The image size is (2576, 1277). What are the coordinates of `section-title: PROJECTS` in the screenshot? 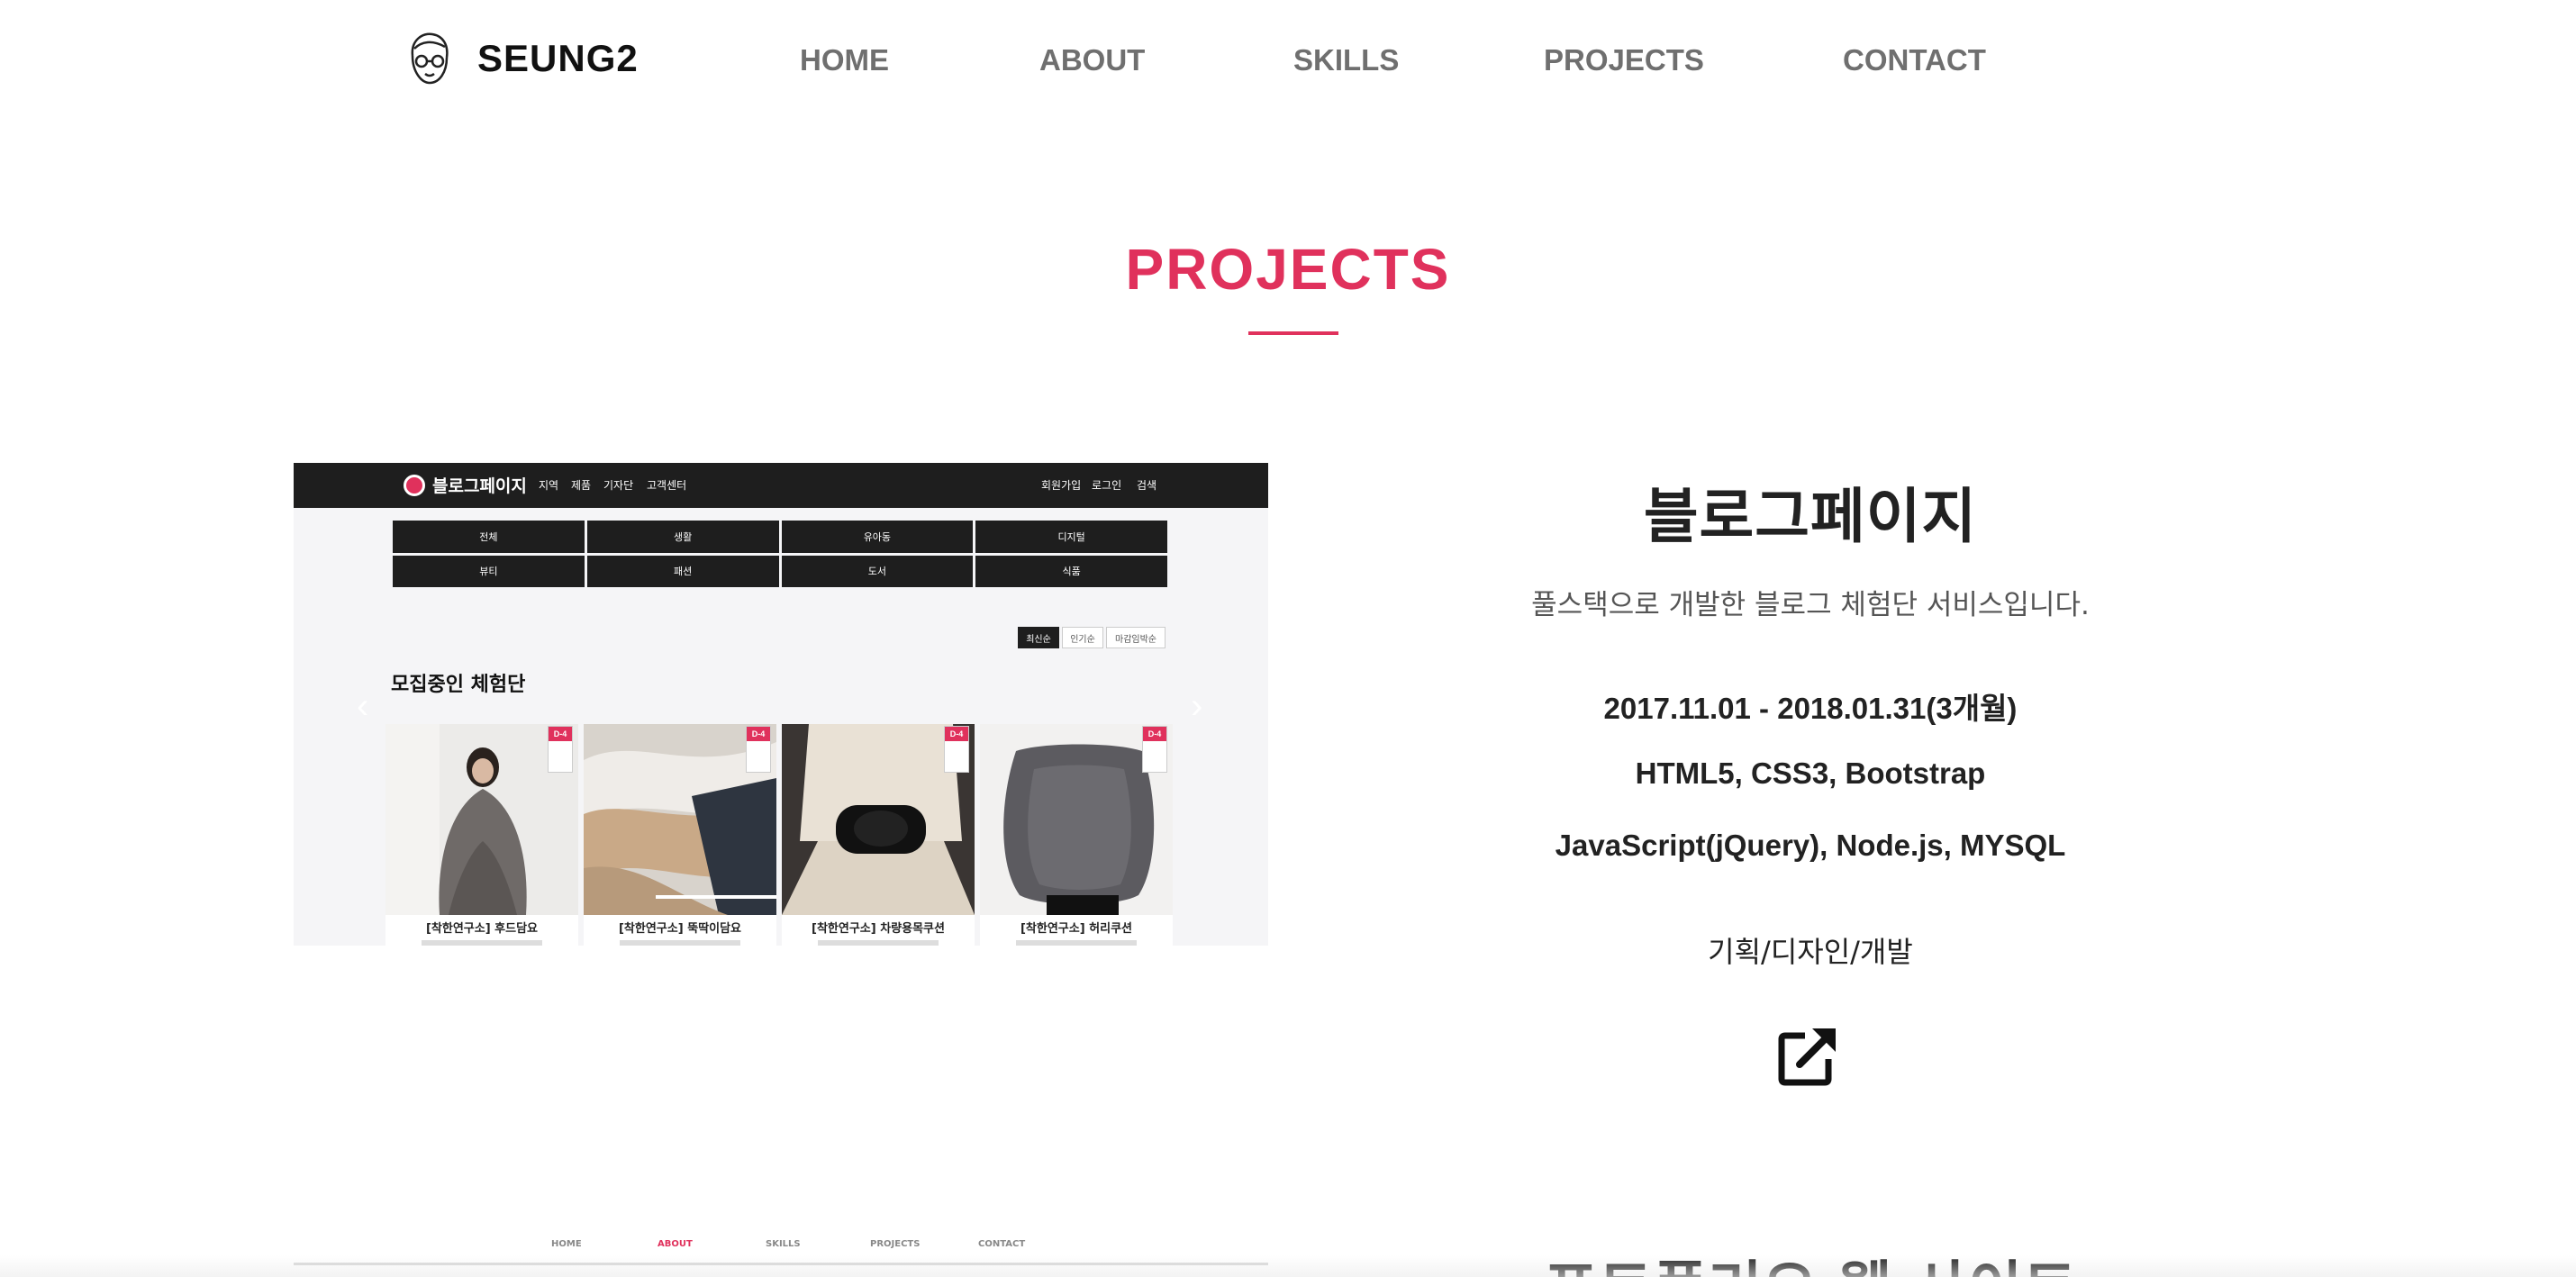 It's located at (1288, 270).